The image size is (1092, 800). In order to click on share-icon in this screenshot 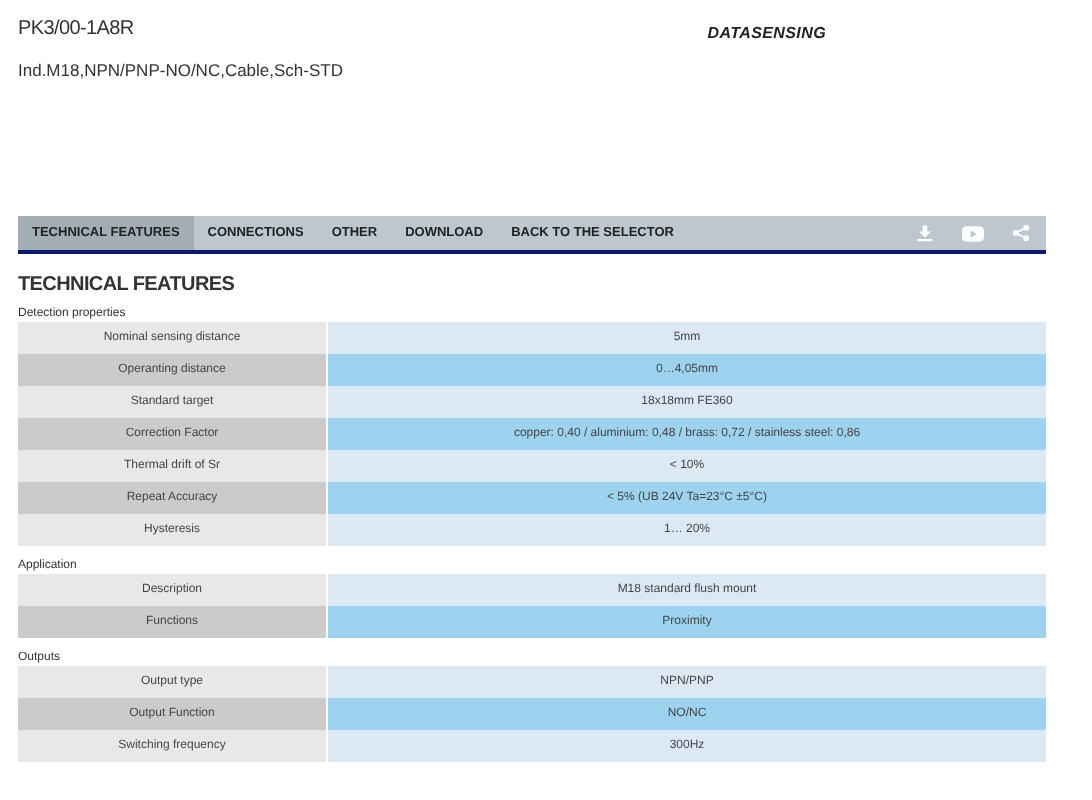, I will do `click(1021, 233)`.